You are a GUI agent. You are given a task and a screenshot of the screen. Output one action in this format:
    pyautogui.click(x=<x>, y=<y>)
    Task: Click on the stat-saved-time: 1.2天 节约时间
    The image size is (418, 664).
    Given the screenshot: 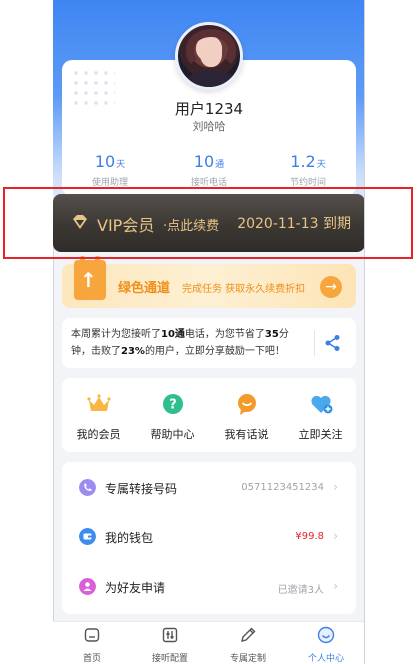 What is the action you would take?
    pyautogui.click(x=308, y=170)
    